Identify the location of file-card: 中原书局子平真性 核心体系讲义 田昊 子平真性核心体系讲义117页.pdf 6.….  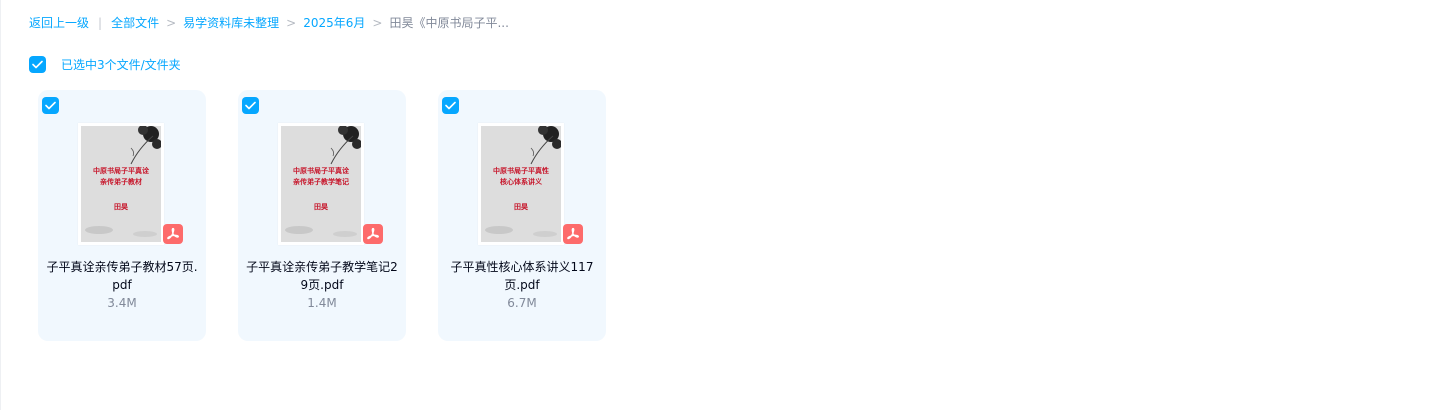
(522, 215).